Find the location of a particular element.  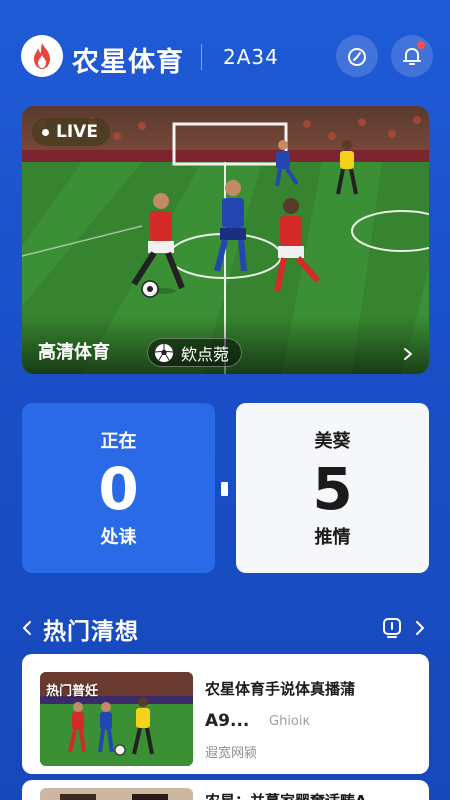

stat-divider-dot is located at coordinates (224, 489).